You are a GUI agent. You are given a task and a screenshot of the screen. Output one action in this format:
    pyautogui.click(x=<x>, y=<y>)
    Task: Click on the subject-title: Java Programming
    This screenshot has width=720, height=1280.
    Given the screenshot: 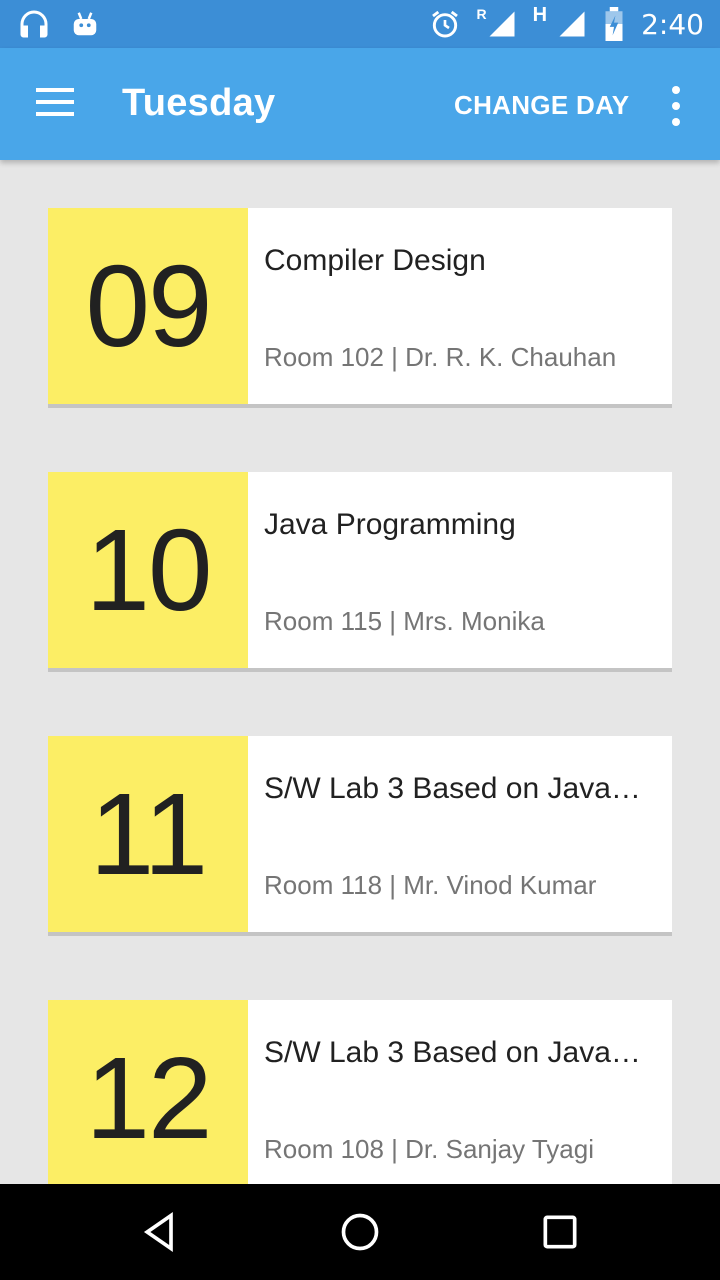 What is the action you would take?
    pyautogui.click(x=390, y=524)
    